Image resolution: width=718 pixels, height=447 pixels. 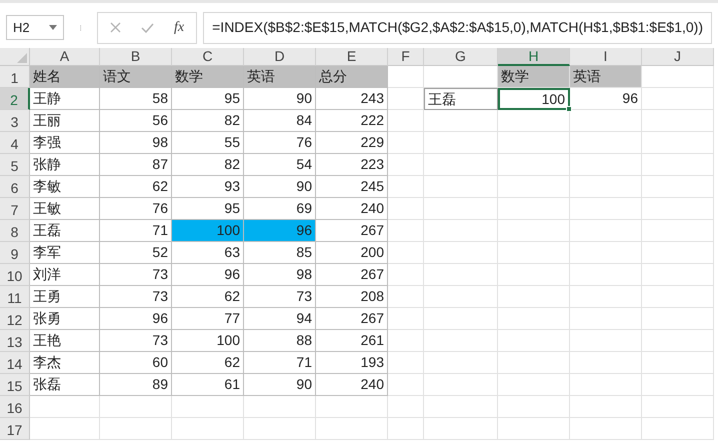 I want to click on active-cell: 100, so click(x=534, y=99).